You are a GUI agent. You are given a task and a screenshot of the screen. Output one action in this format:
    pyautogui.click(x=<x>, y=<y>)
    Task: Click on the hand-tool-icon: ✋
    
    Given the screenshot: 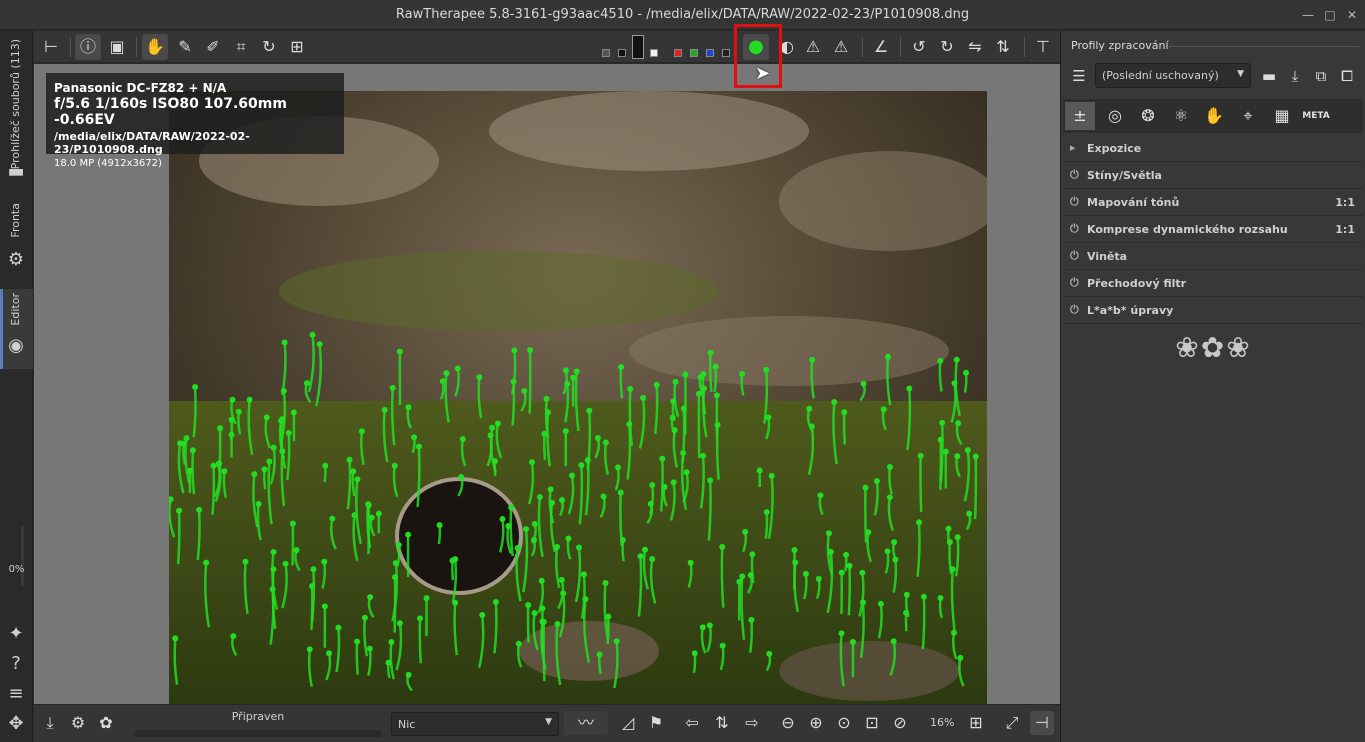 What is the action you would take?
    pyautogui.click(x=155, y=47)
    